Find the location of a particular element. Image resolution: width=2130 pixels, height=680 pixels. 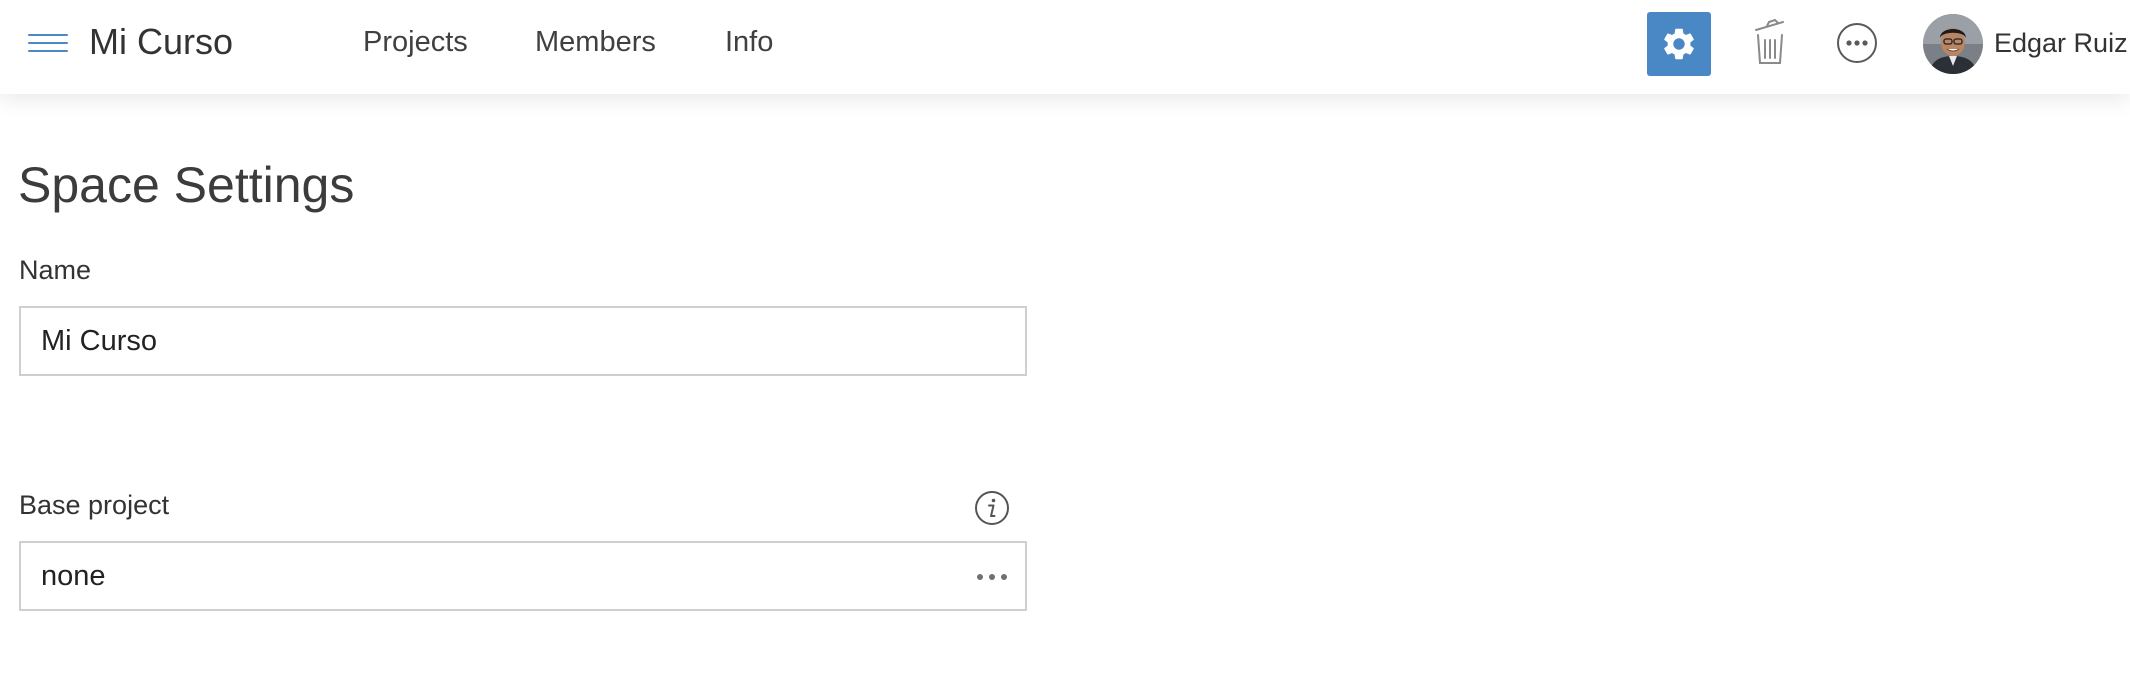

space-title: Mi Curso is located at coordinates (161, 41).